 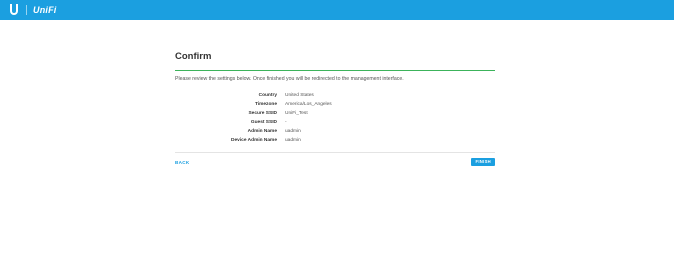 What do you see at coordinates (335, 95) in the screenshot?
I see `summary-row-country: Country United States` at bounding box center [335, 95].